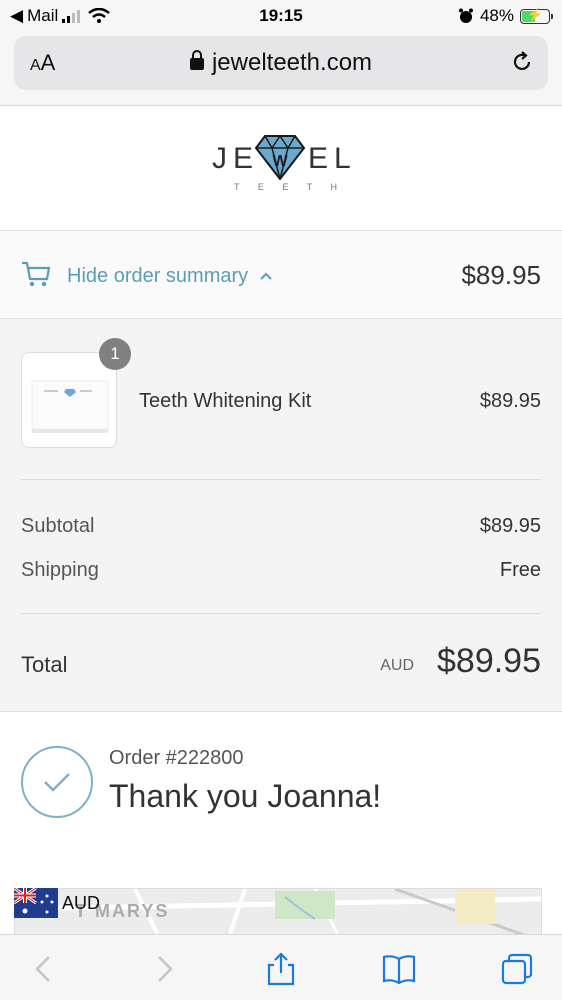 The width and height of the screenshot is (562, 1000). Describe the element at coordinates (196, 60) in the screenshot. I see `lock-icon` at that location.